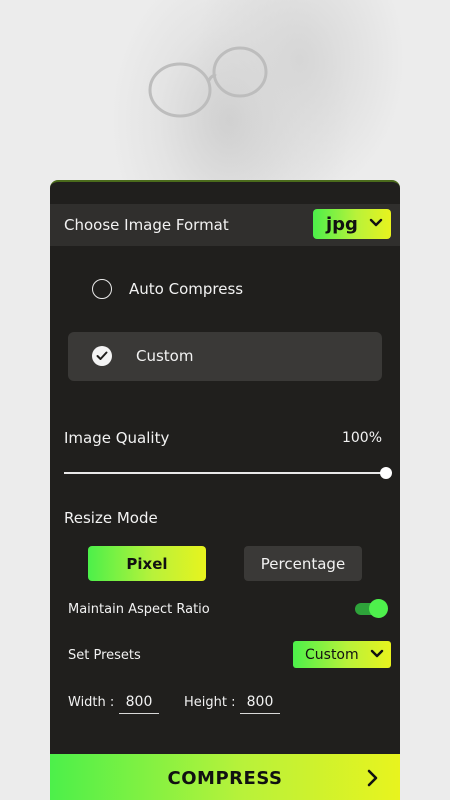 This screenshot has height=800, width=450. I want to click on auto-compress-label: Auto Compress, so click(186, 289).